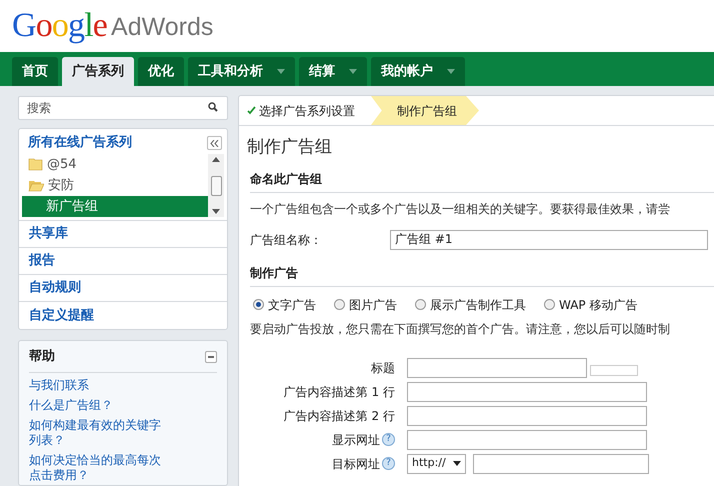  Describe the element at coordinates (333, 71) in the screenshot. I see `nav-tab: 结算` at that location.